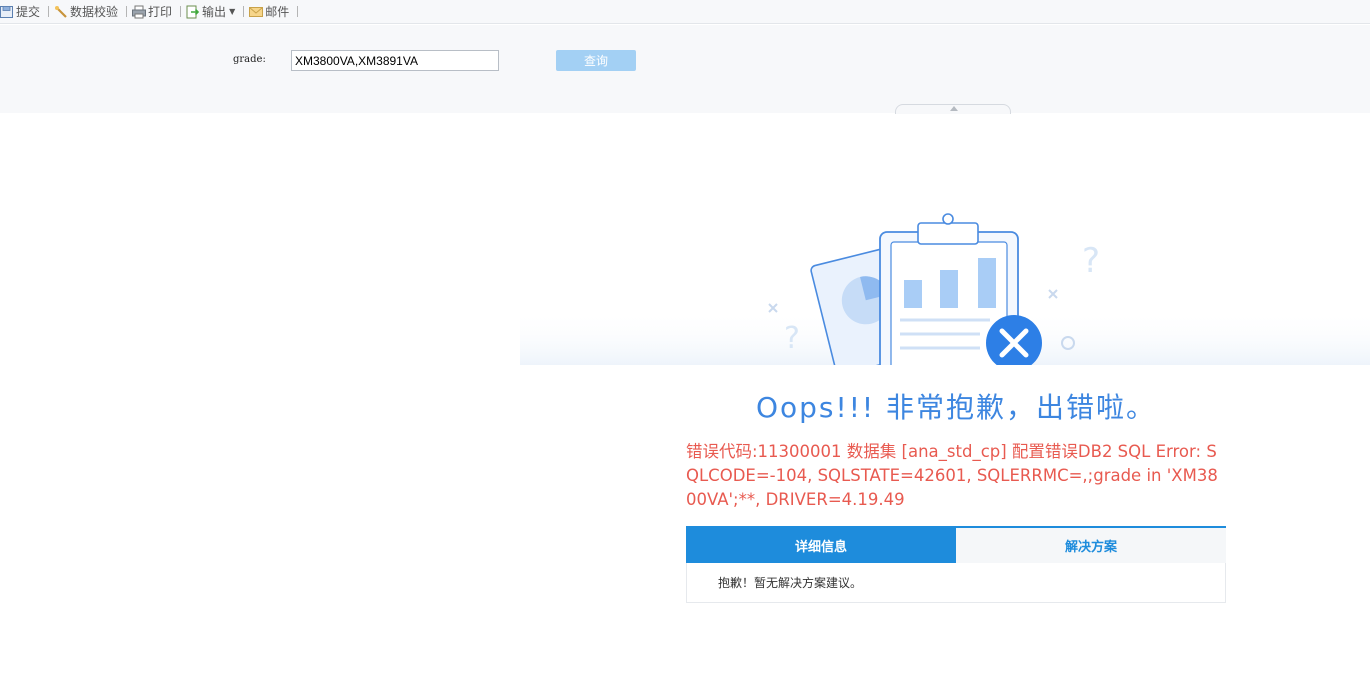 Image resolution: width=1370 pixels, height=694 pixels. What do you see at coordinates (160, 12) in the screenshot?
I see `print-label: 打印` at bounding box center [160, 12].